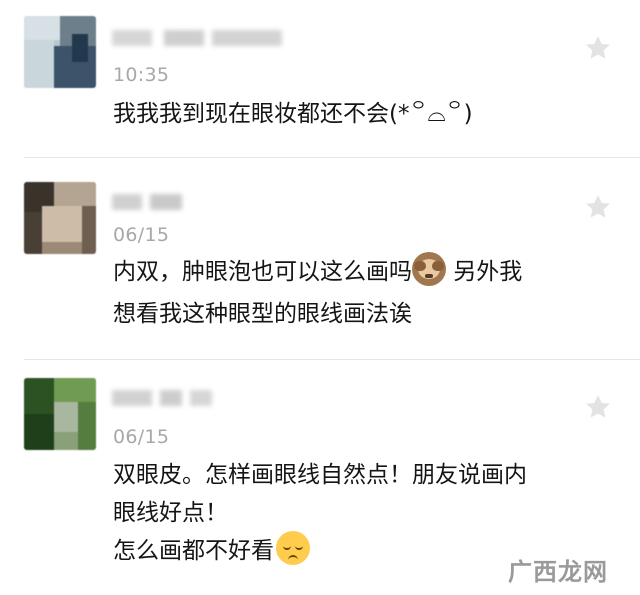 The height and width of the screenshot is (595, 640). Describe the element at coordinates (293, 114) in the screenshot. I see `comment-text: 我我我到现在眼妆都还不会(*꒪⌓꒪)` at that location.